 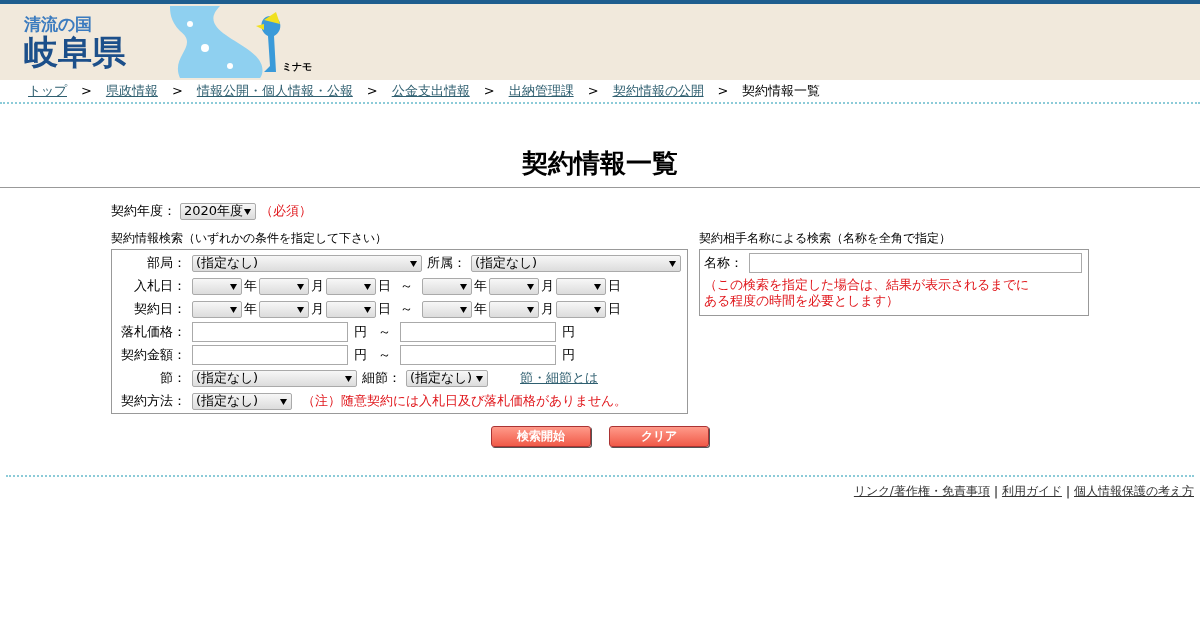 I want to click on name-input, so click(x=915, y=263).